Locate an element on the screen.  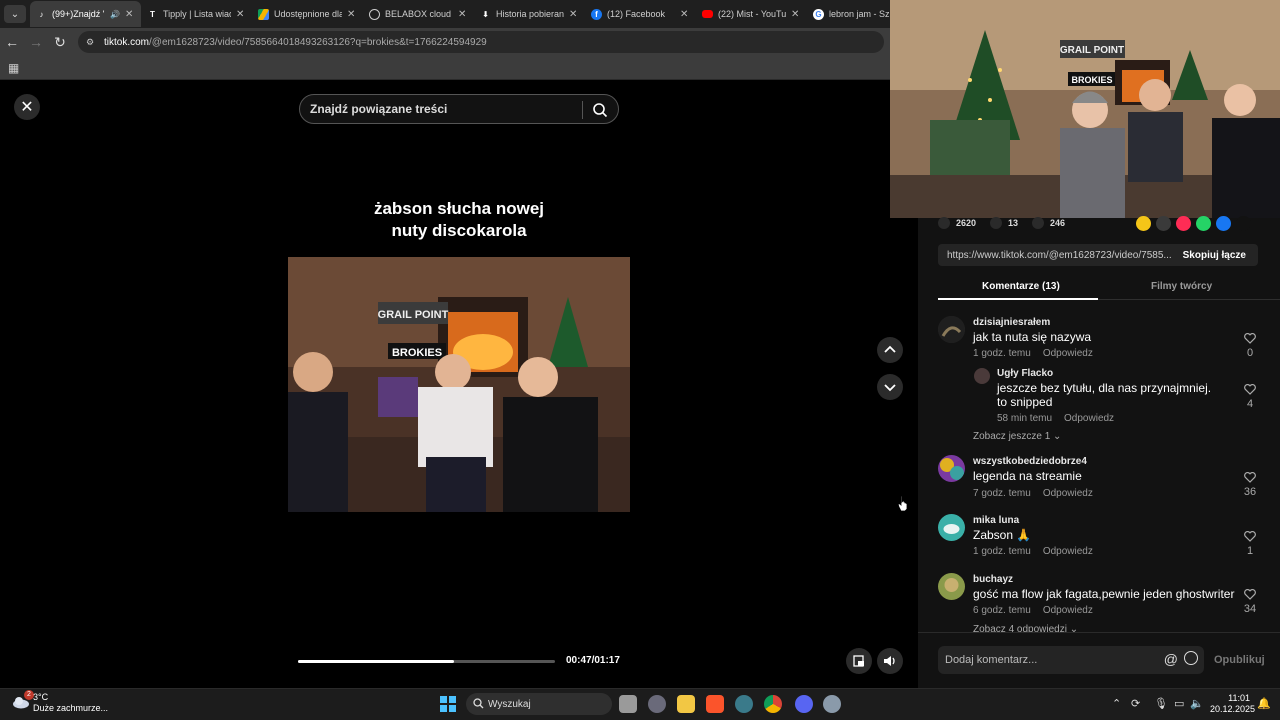
tab-youtube: (22) Mist - YouTu ✕ is located at coordinates (751, 14).